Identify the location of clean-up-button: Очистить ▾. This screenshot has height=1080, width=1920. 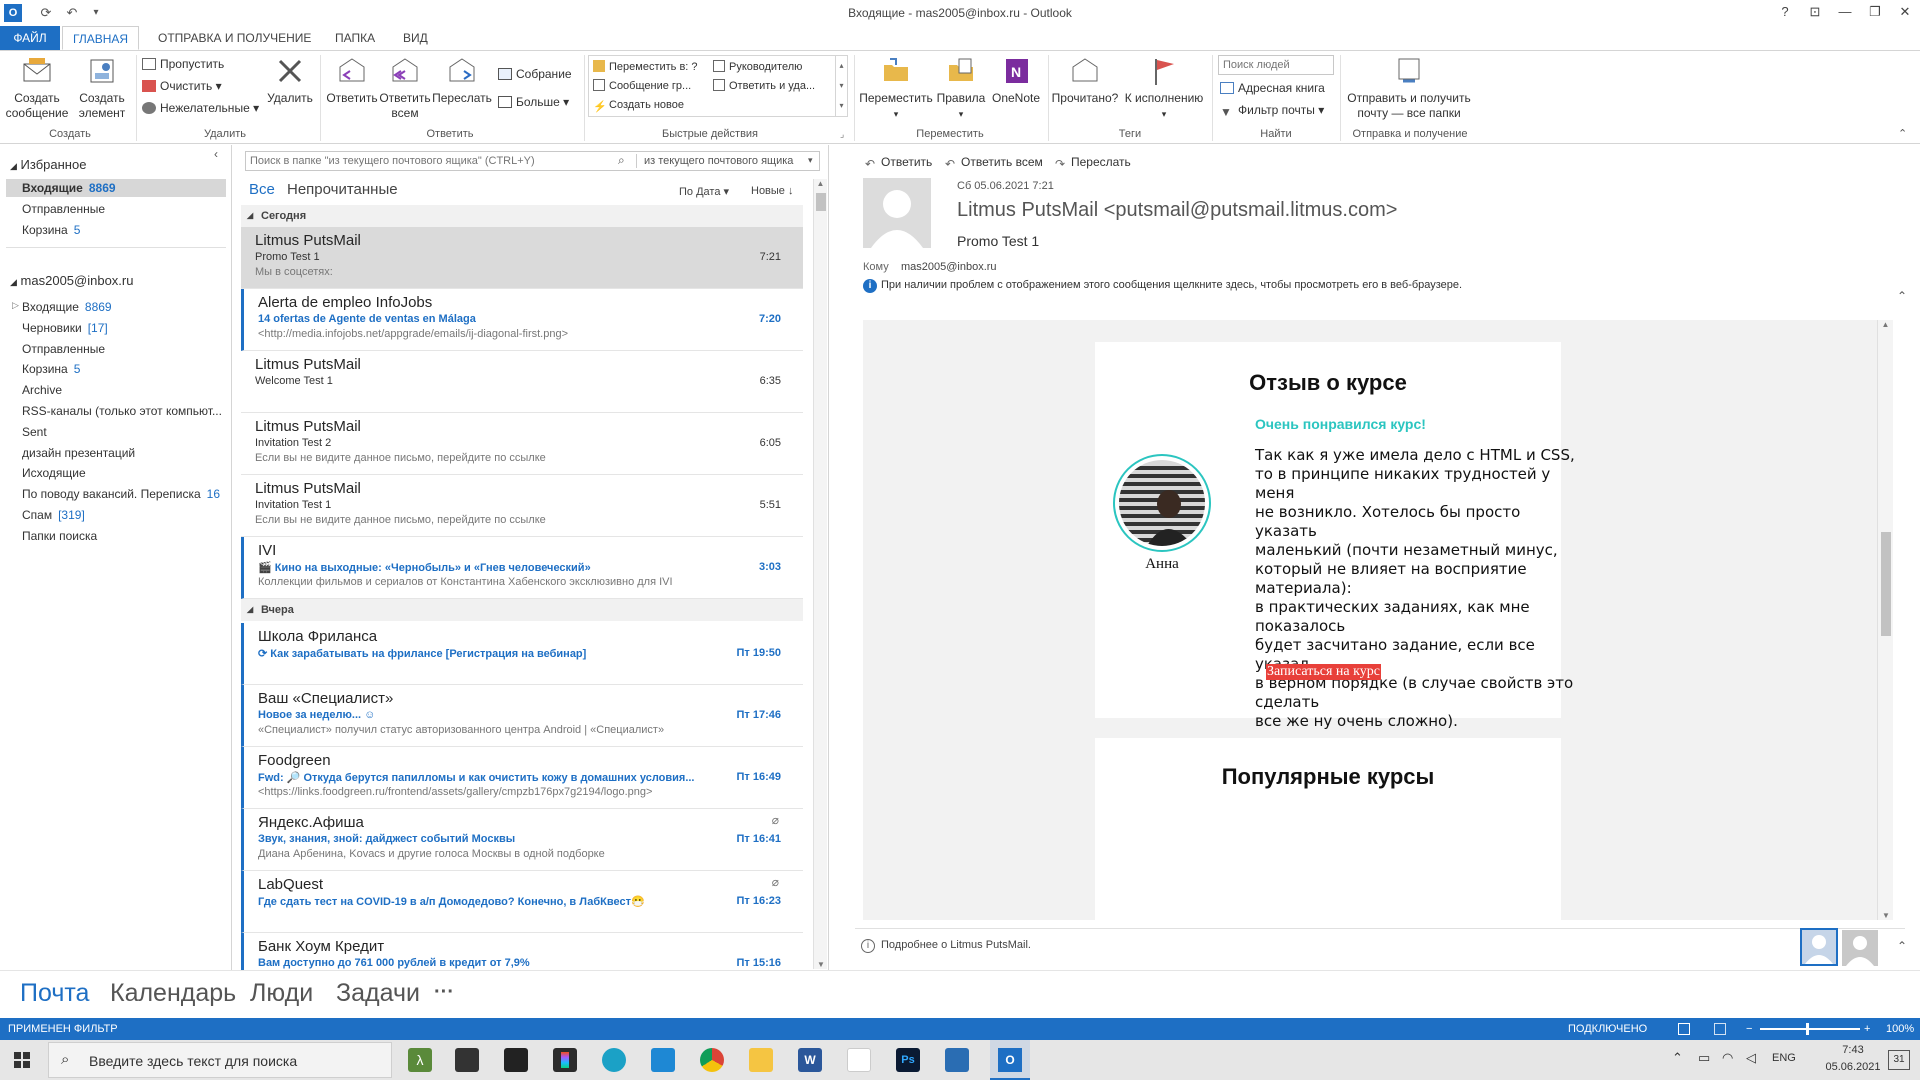
(182, 86).